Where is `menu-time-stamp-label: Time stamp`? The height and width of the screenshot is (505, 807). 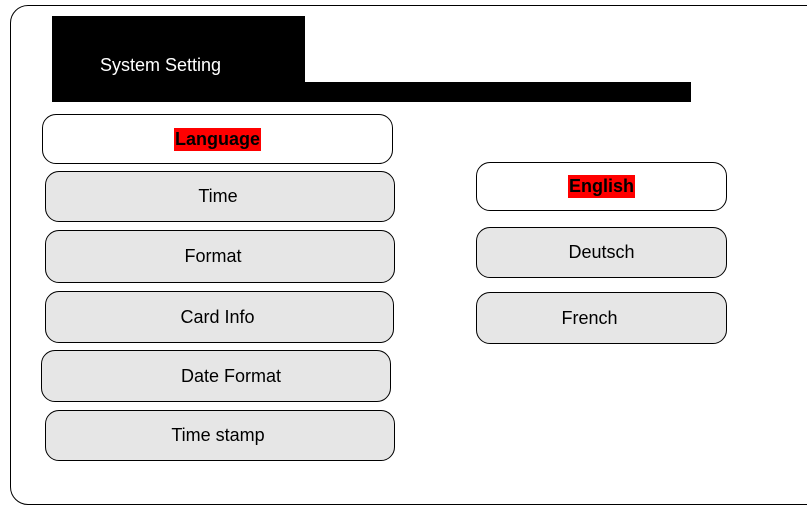 menu-time-stamp-label: Time stamp is located at coordinates (218, 435).